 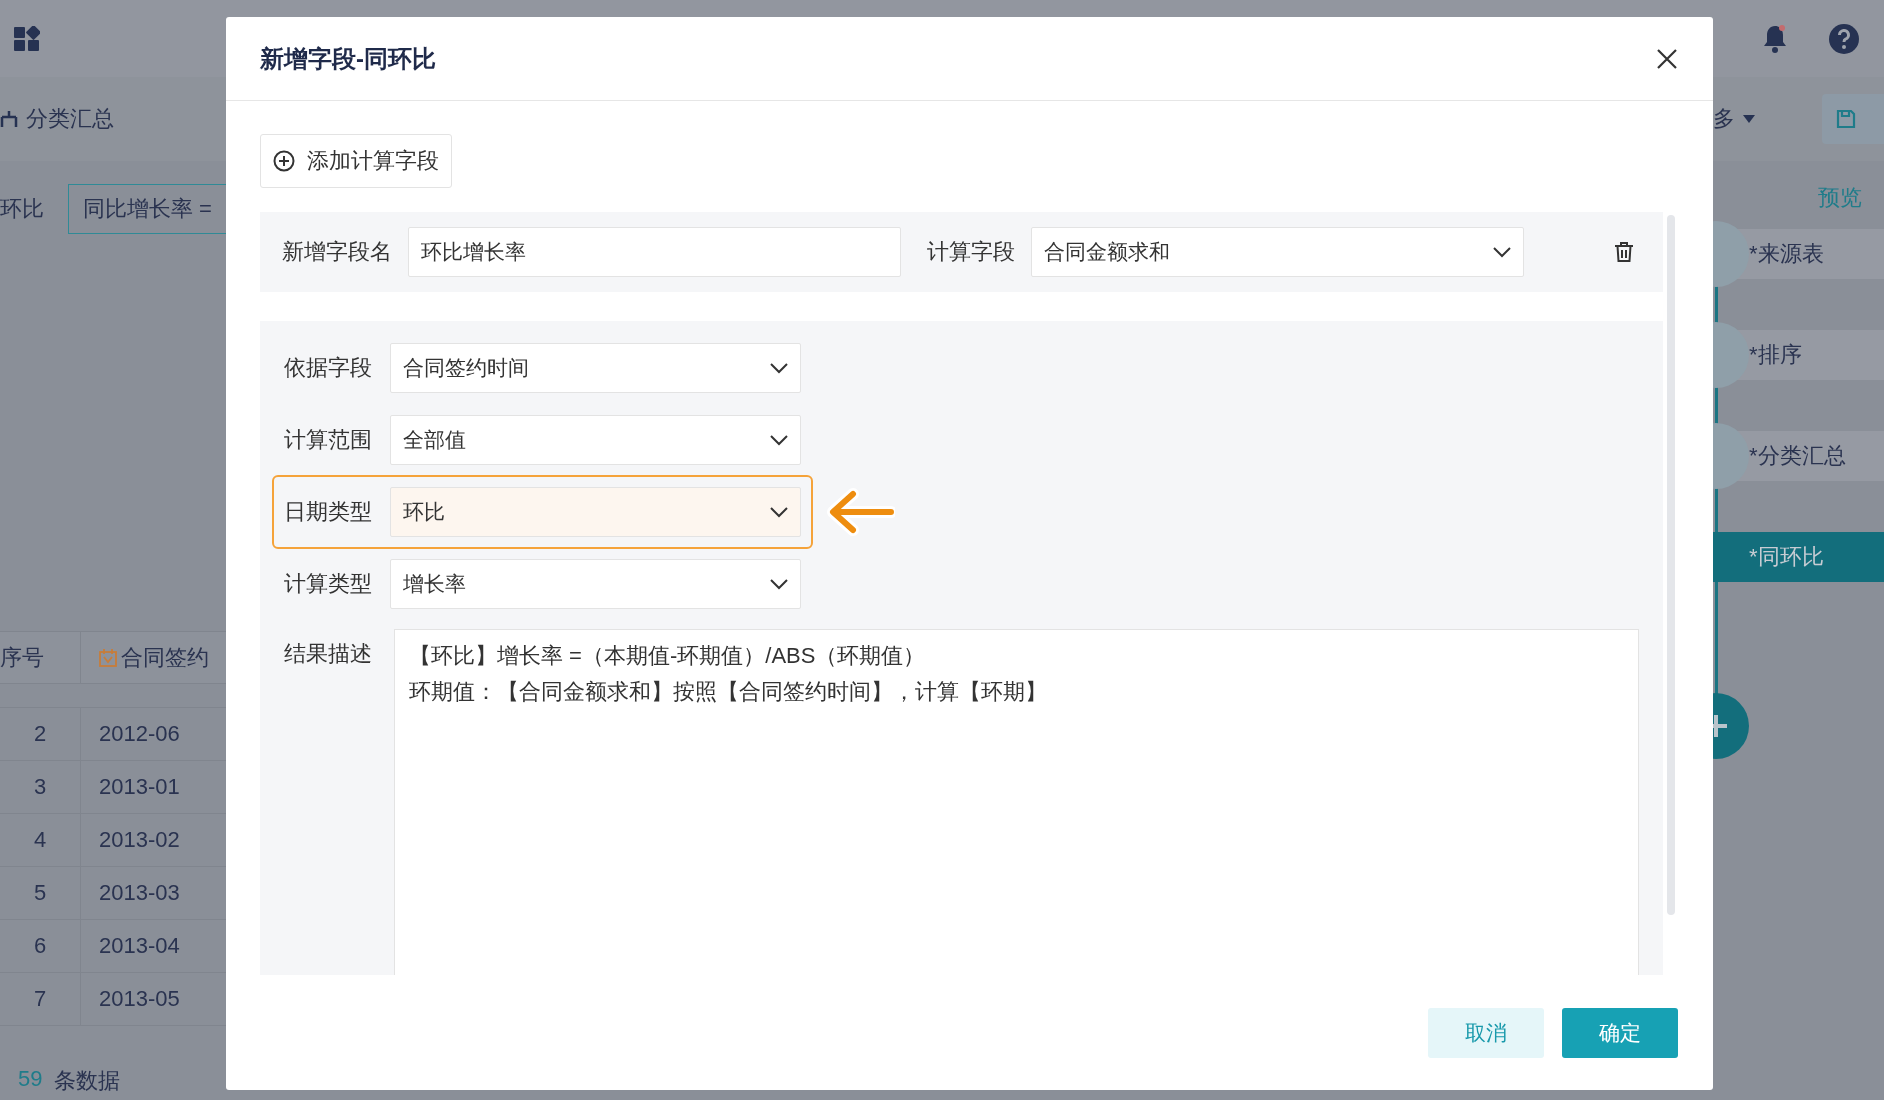 I want to click on hierarchy-icon, so click(x=9, y=119).